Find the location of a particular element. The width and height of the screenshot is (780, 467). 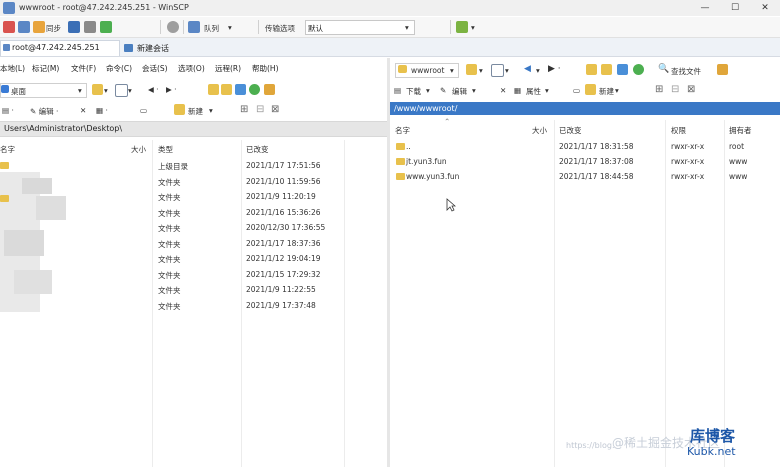

right-col-size: 大小 is located at coordinates (539, 130).